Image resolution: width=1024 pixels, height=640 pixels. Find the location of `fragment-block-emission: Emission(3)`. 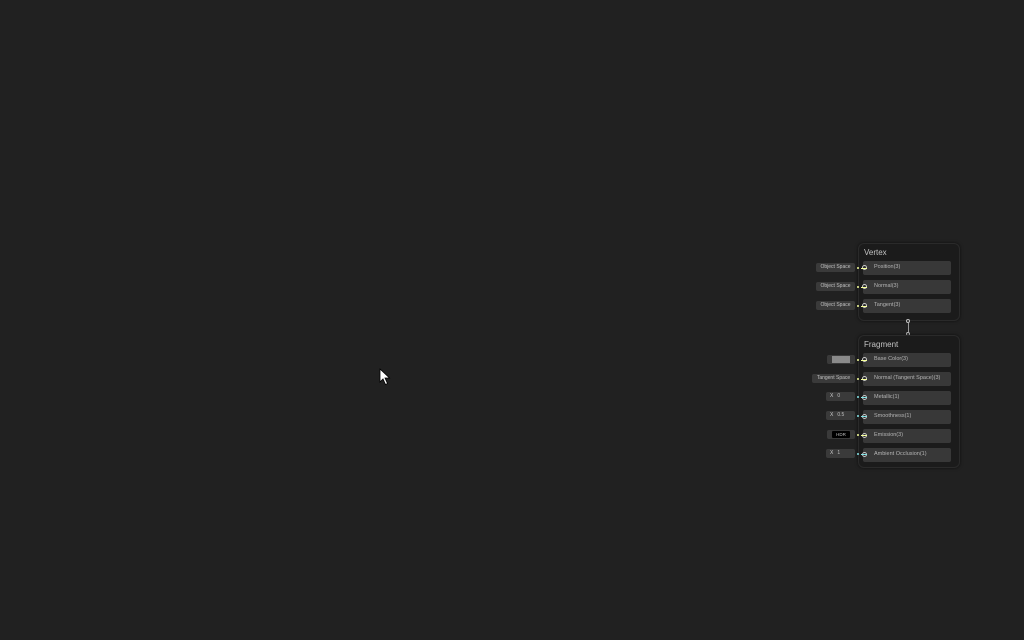

fragment-block-emission: Emission(3) is located at coordinates (906, 436).